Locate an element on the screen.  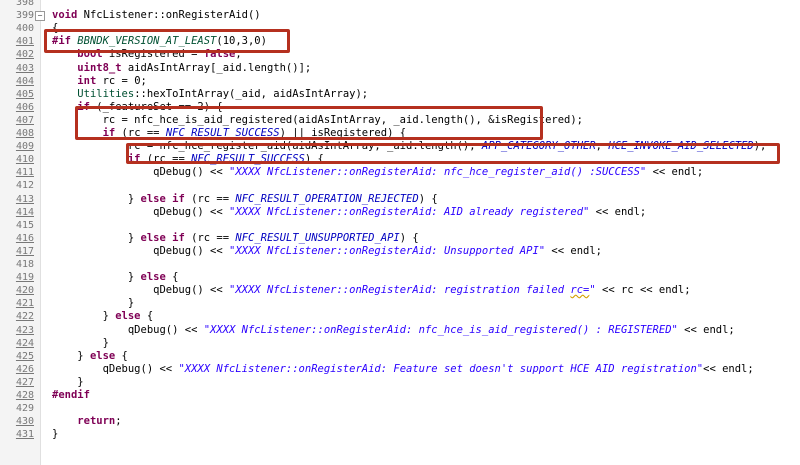
code-line: 402 bool isRegistered = false; is located at coordinates (400, 54).